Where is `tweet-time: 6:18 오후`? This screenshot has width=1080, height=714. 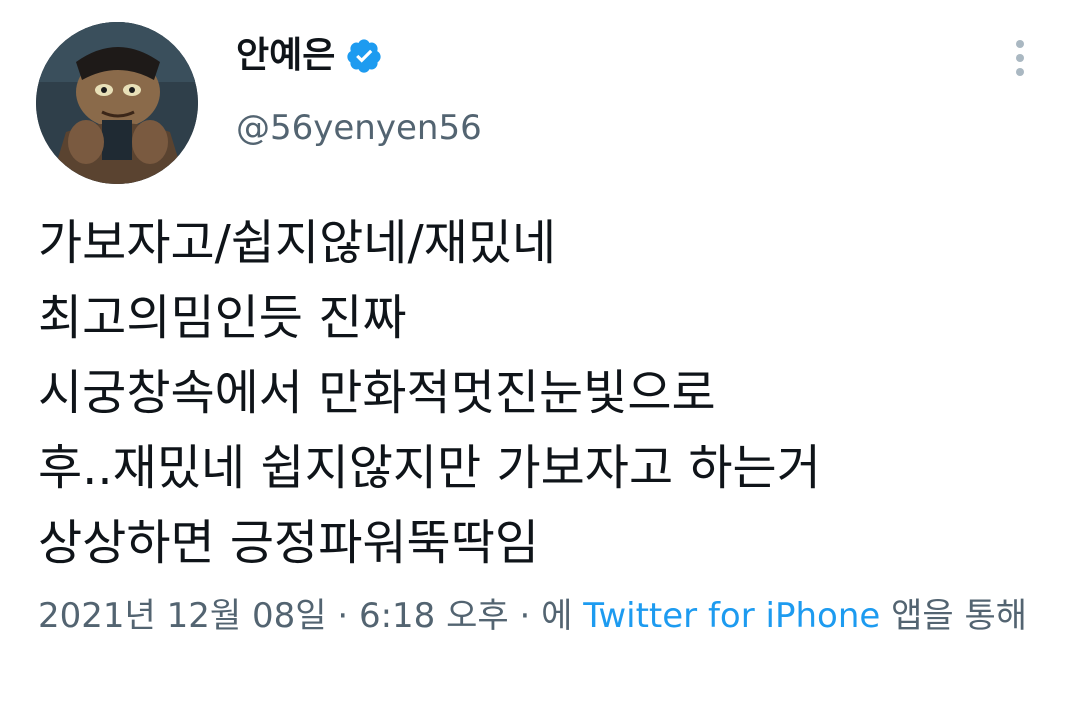
tweet-time: 6:18 오후 is located at coordinates (434, 616).